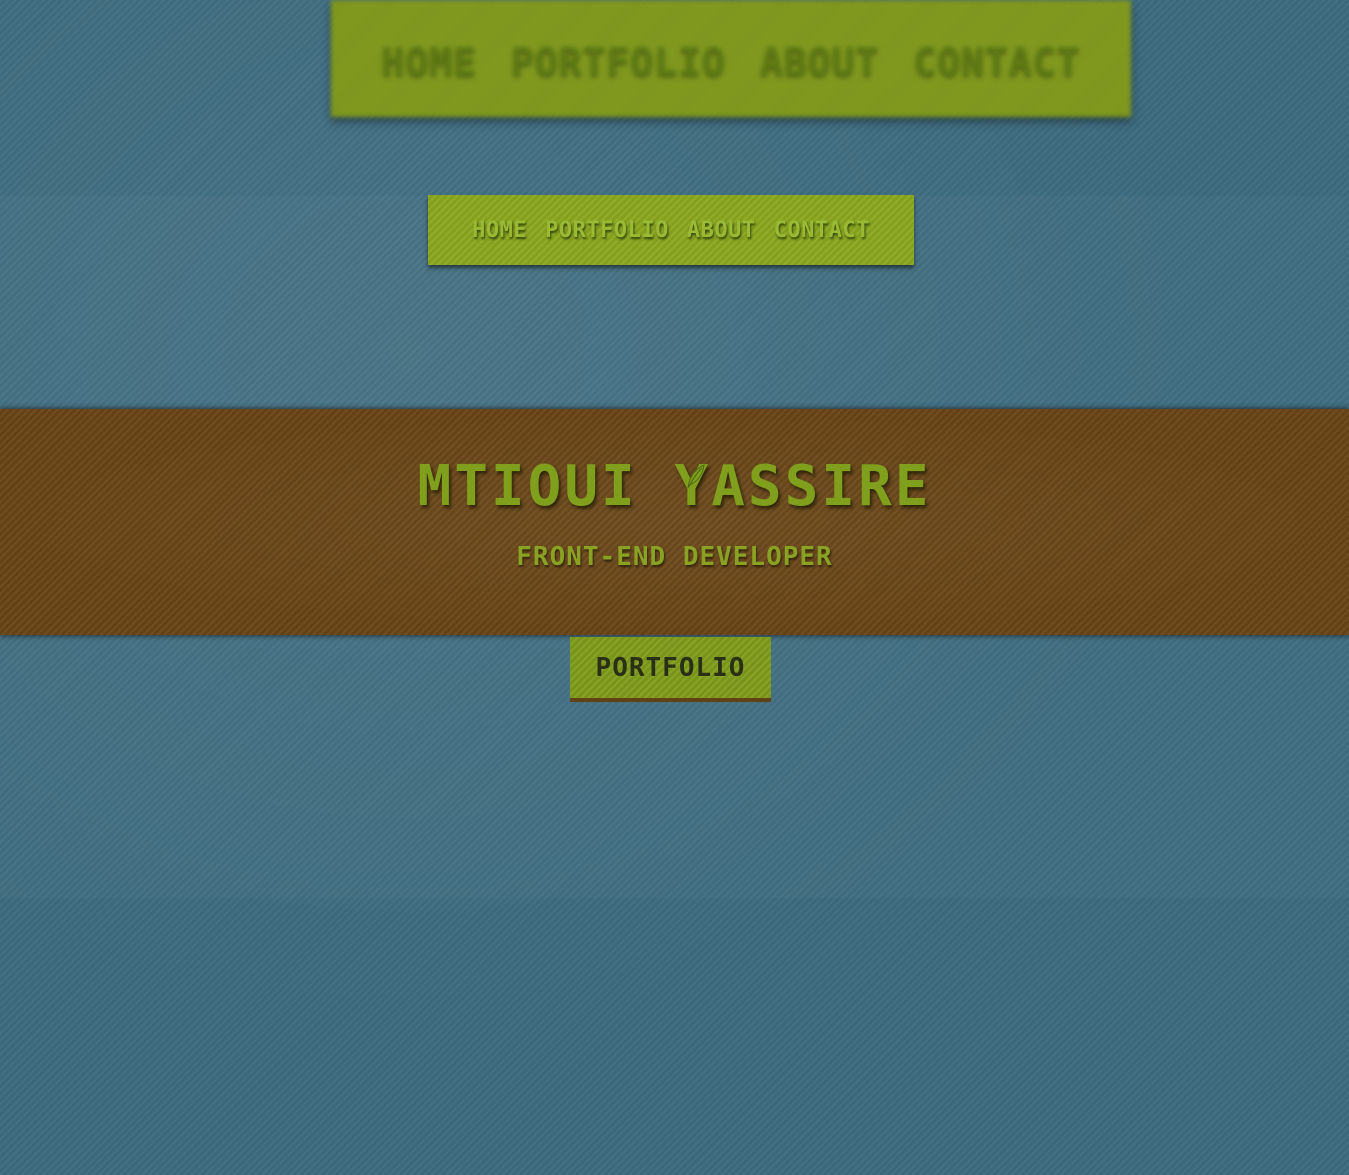 The width and height of the screenshot is (1349, 1175). What do you see at coordinates (430, 62) in the screenshot?
I see `top-nav-home-link: HOME` at bounding box center [430, 62].